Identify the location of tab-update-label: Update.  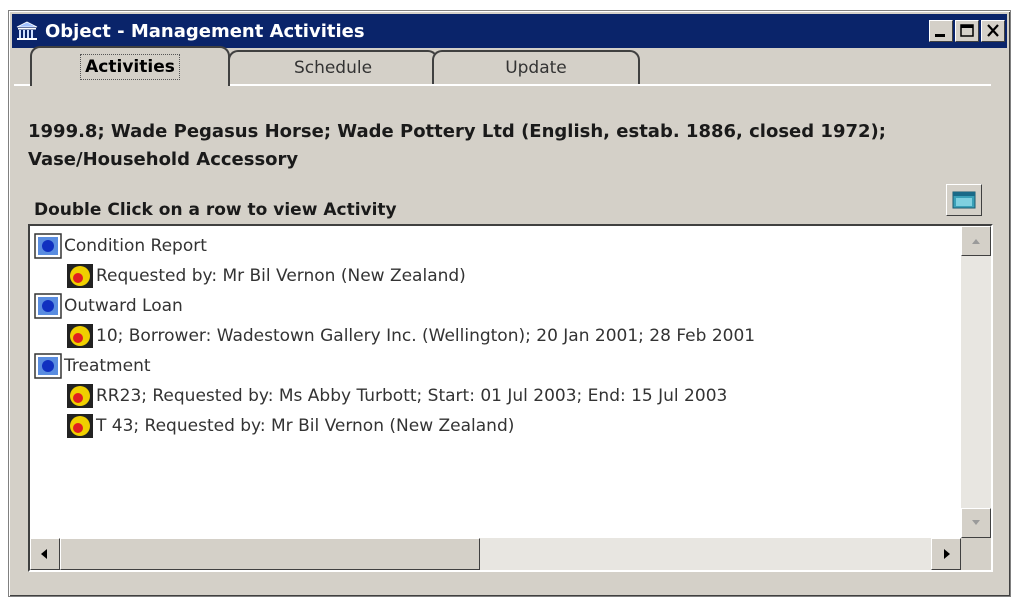
(536, 68).